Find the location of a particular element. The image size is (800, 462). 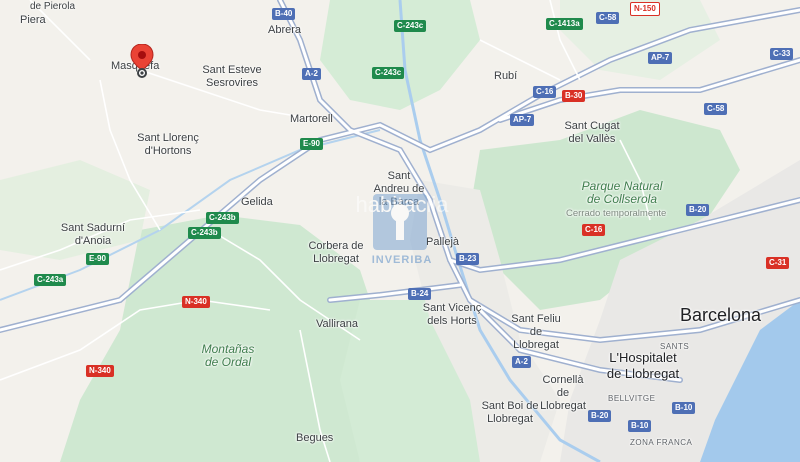

town-label: Sant Boi de Llobregat is located at coordinates (510, 412).